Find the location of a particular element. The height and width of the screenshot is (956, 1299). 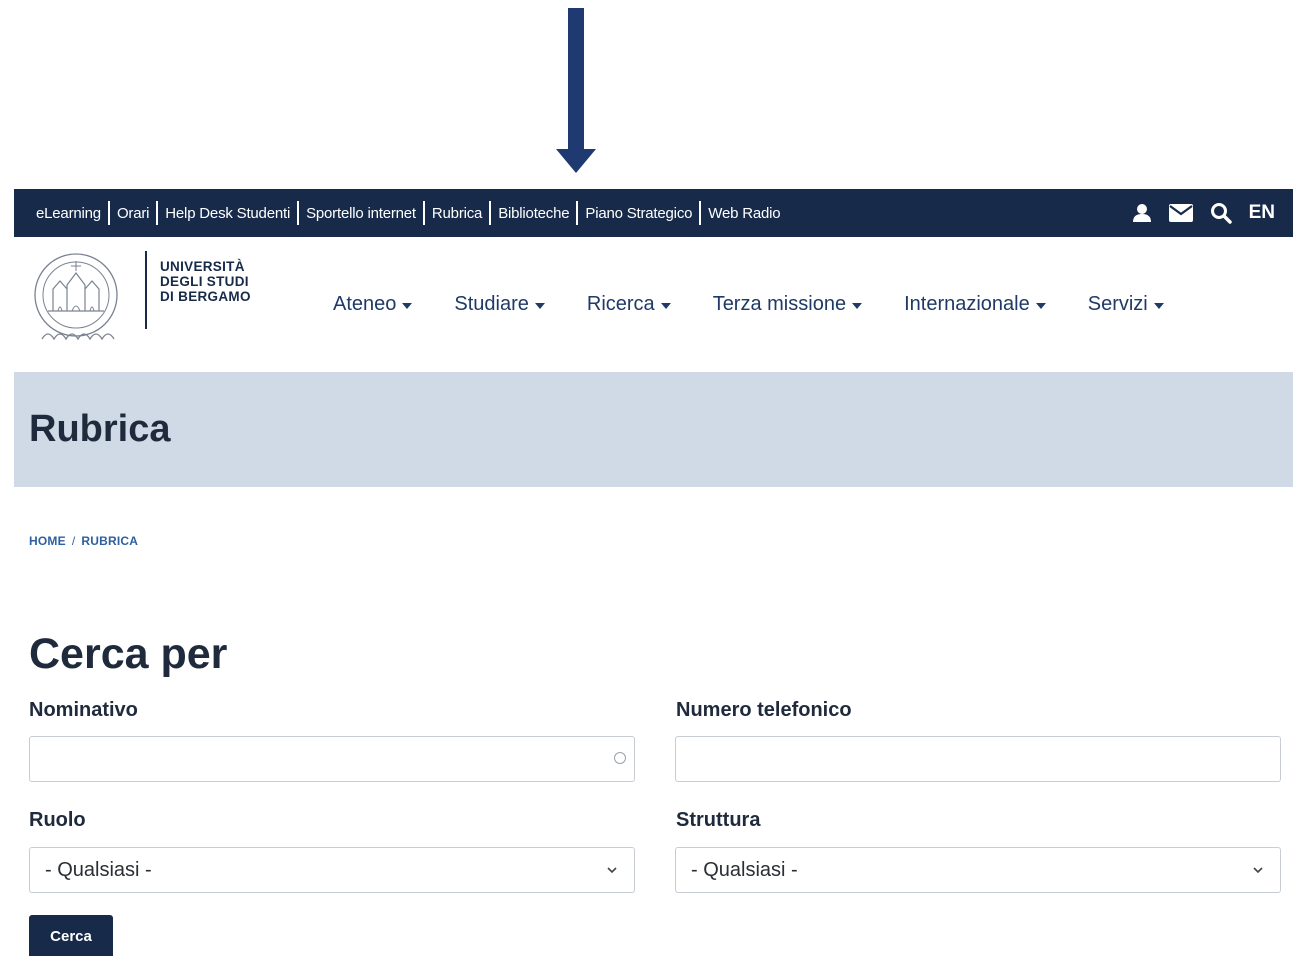

utility-link-biblioteche: Biblioteche is located at coordinates (533, 213).